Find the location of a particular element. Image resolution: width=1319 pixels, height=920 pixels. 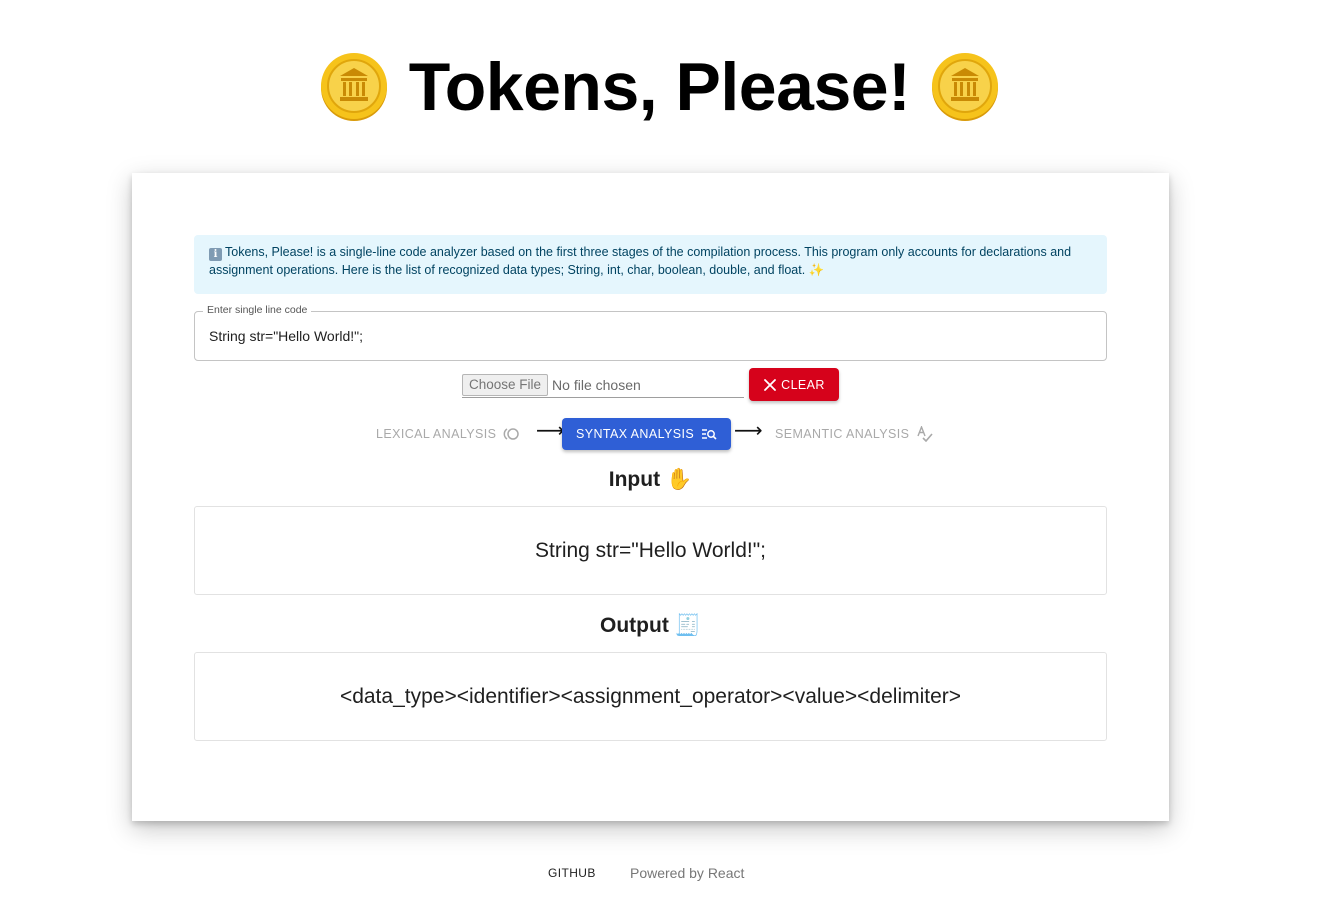

output-heading: Output 🧾 is located at coordinates (650, 626).